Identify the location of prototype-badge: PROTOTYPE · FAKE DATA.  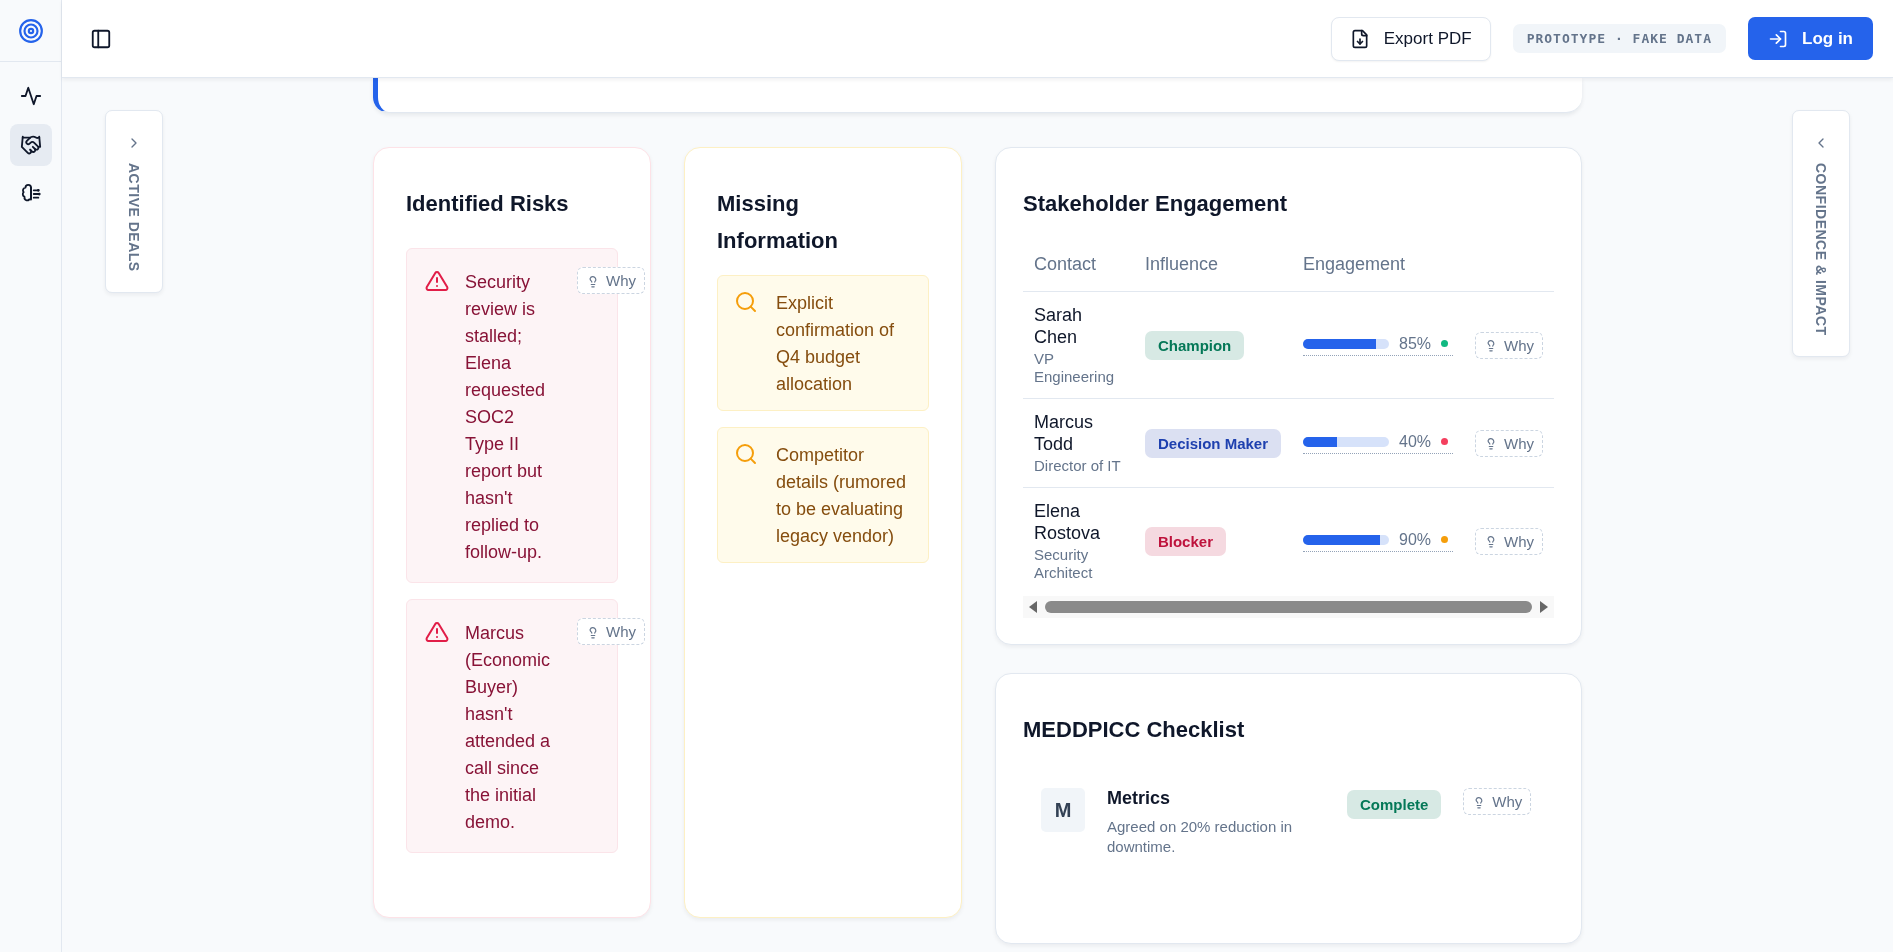
(1619, 38).